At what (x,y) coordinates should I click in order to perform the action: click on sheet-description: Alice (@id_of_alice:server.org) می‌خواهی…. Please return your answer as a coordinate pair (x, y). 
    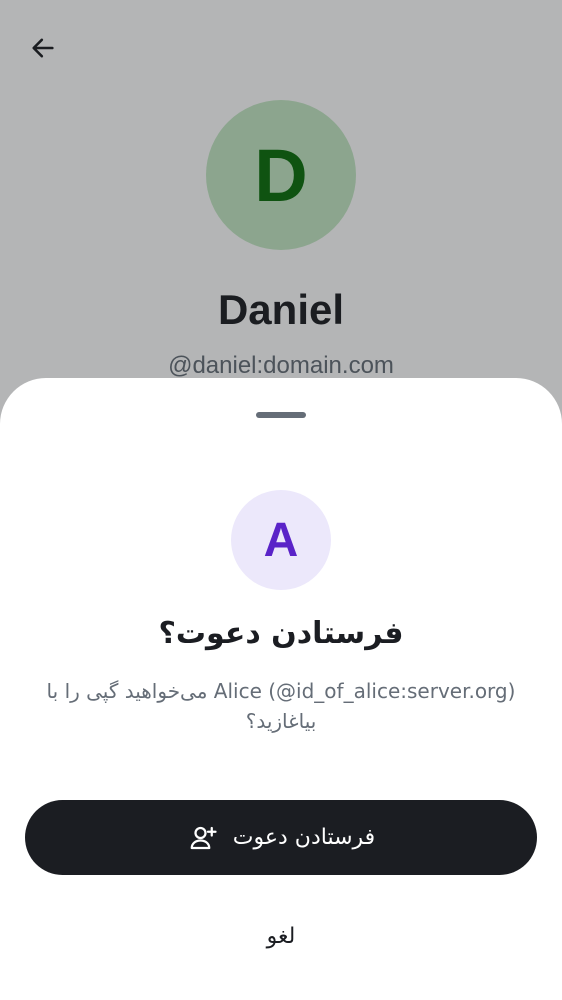
    Looking at the image, I should click on (281, 706).